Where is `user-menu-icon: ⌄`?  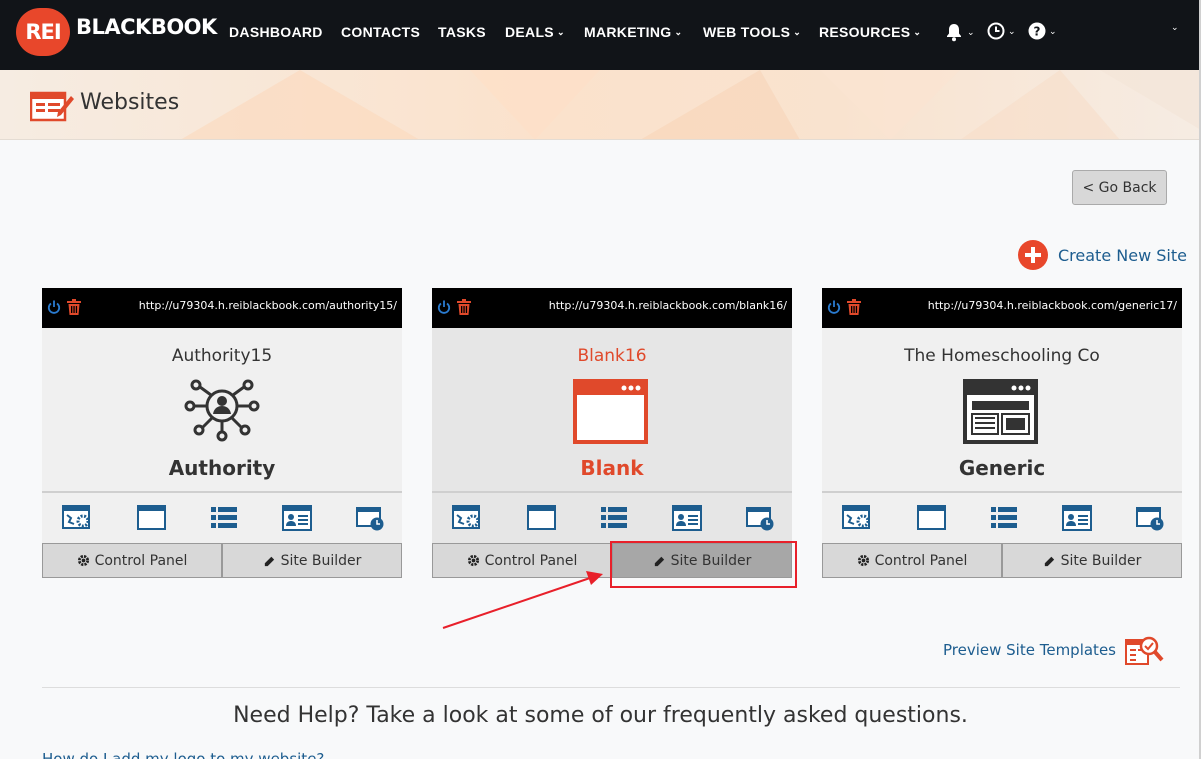 user-menu-icon: ⌄ is located at coordinates (1173, 27).